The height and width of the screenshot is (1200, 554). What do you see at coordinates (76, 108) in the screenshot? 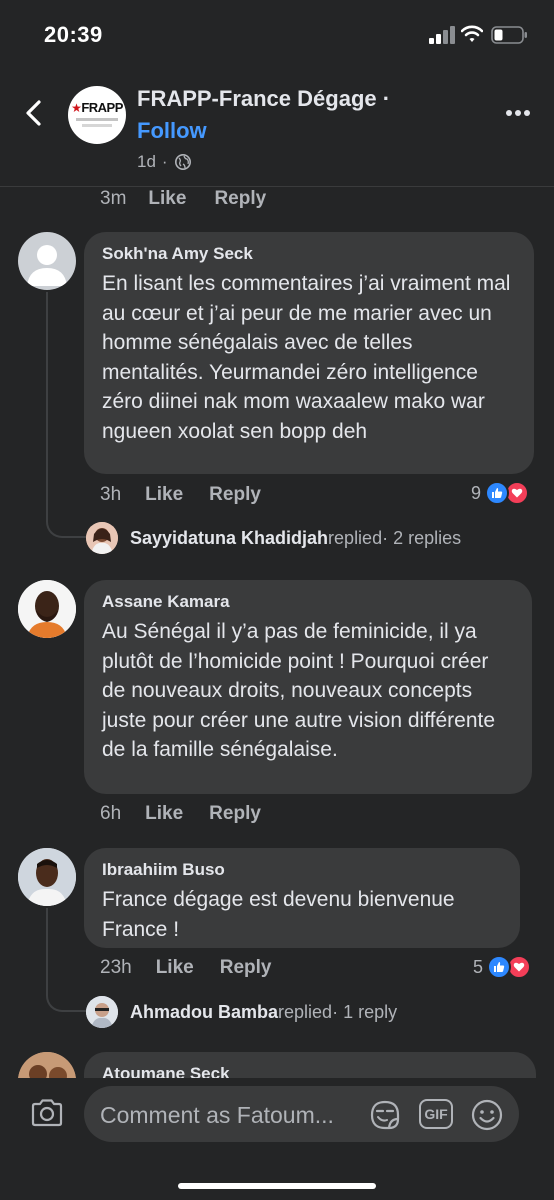
I see `star-icon: ★` at bounding box center [76, 108].